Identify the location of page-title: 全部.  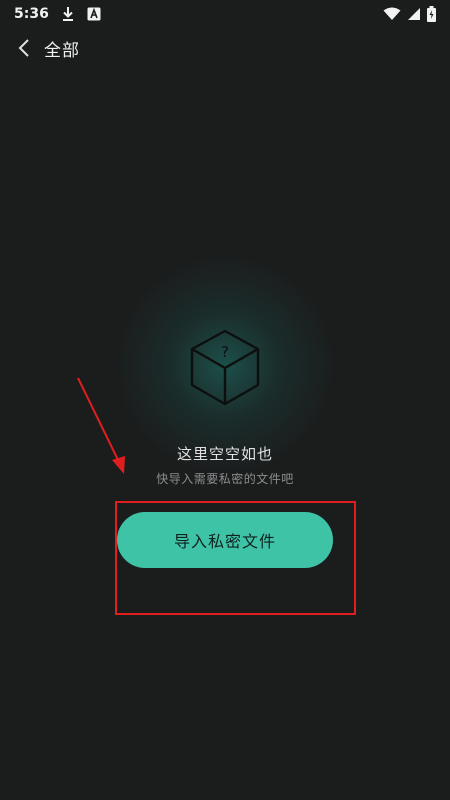
(62, 50).